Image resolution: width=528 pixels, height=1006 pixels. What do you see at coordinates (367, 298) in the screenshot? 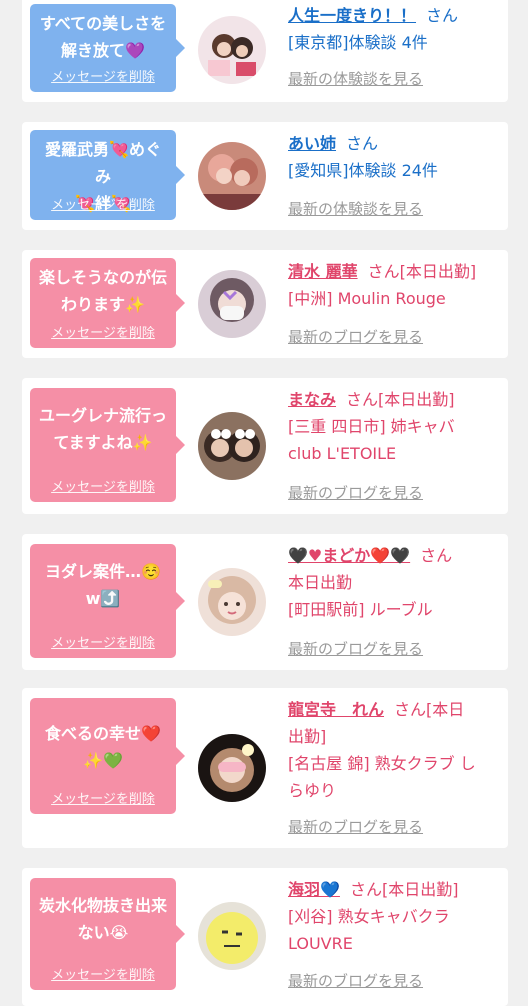
I see `user-details: [中洲] Moulin Rouge` at bounding box center [367, 298].